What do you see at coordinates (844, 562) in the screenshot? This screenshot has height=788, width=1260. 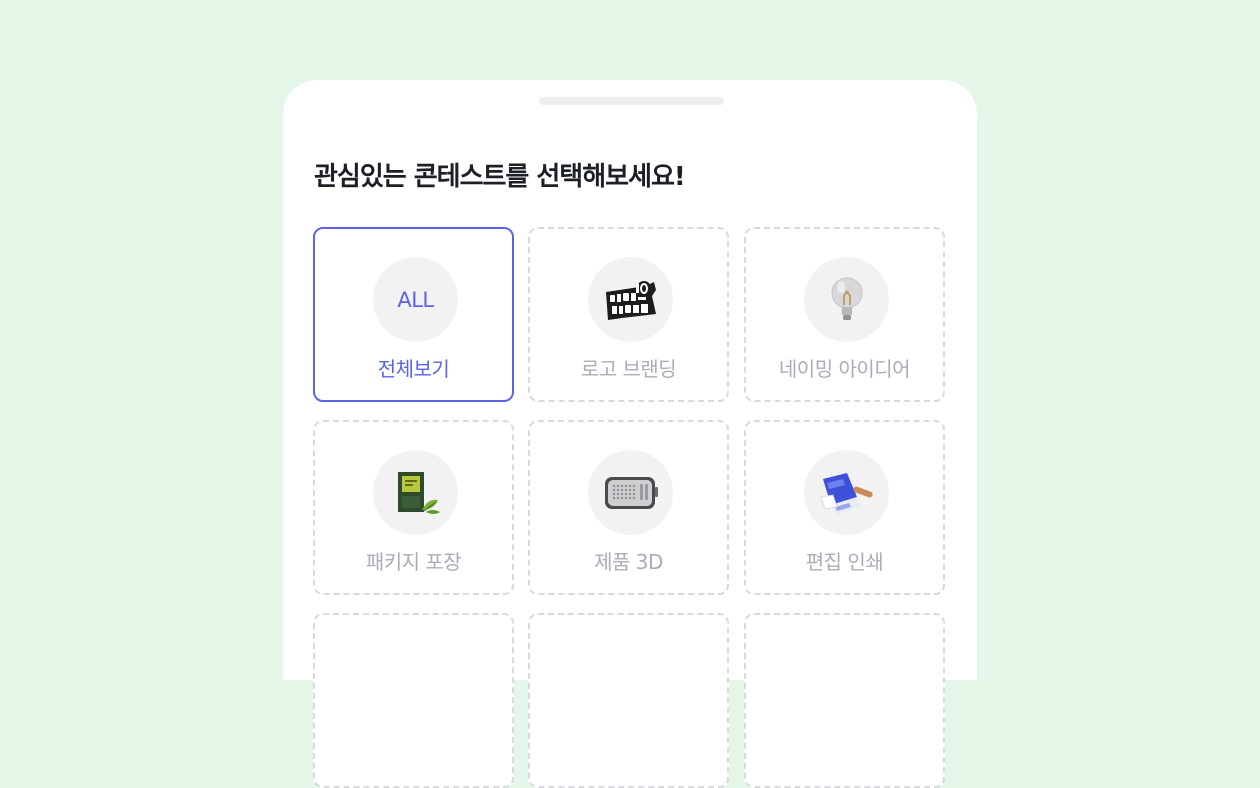 I see `category-label: 편집 인쇄` at bounding box center [844, 562].